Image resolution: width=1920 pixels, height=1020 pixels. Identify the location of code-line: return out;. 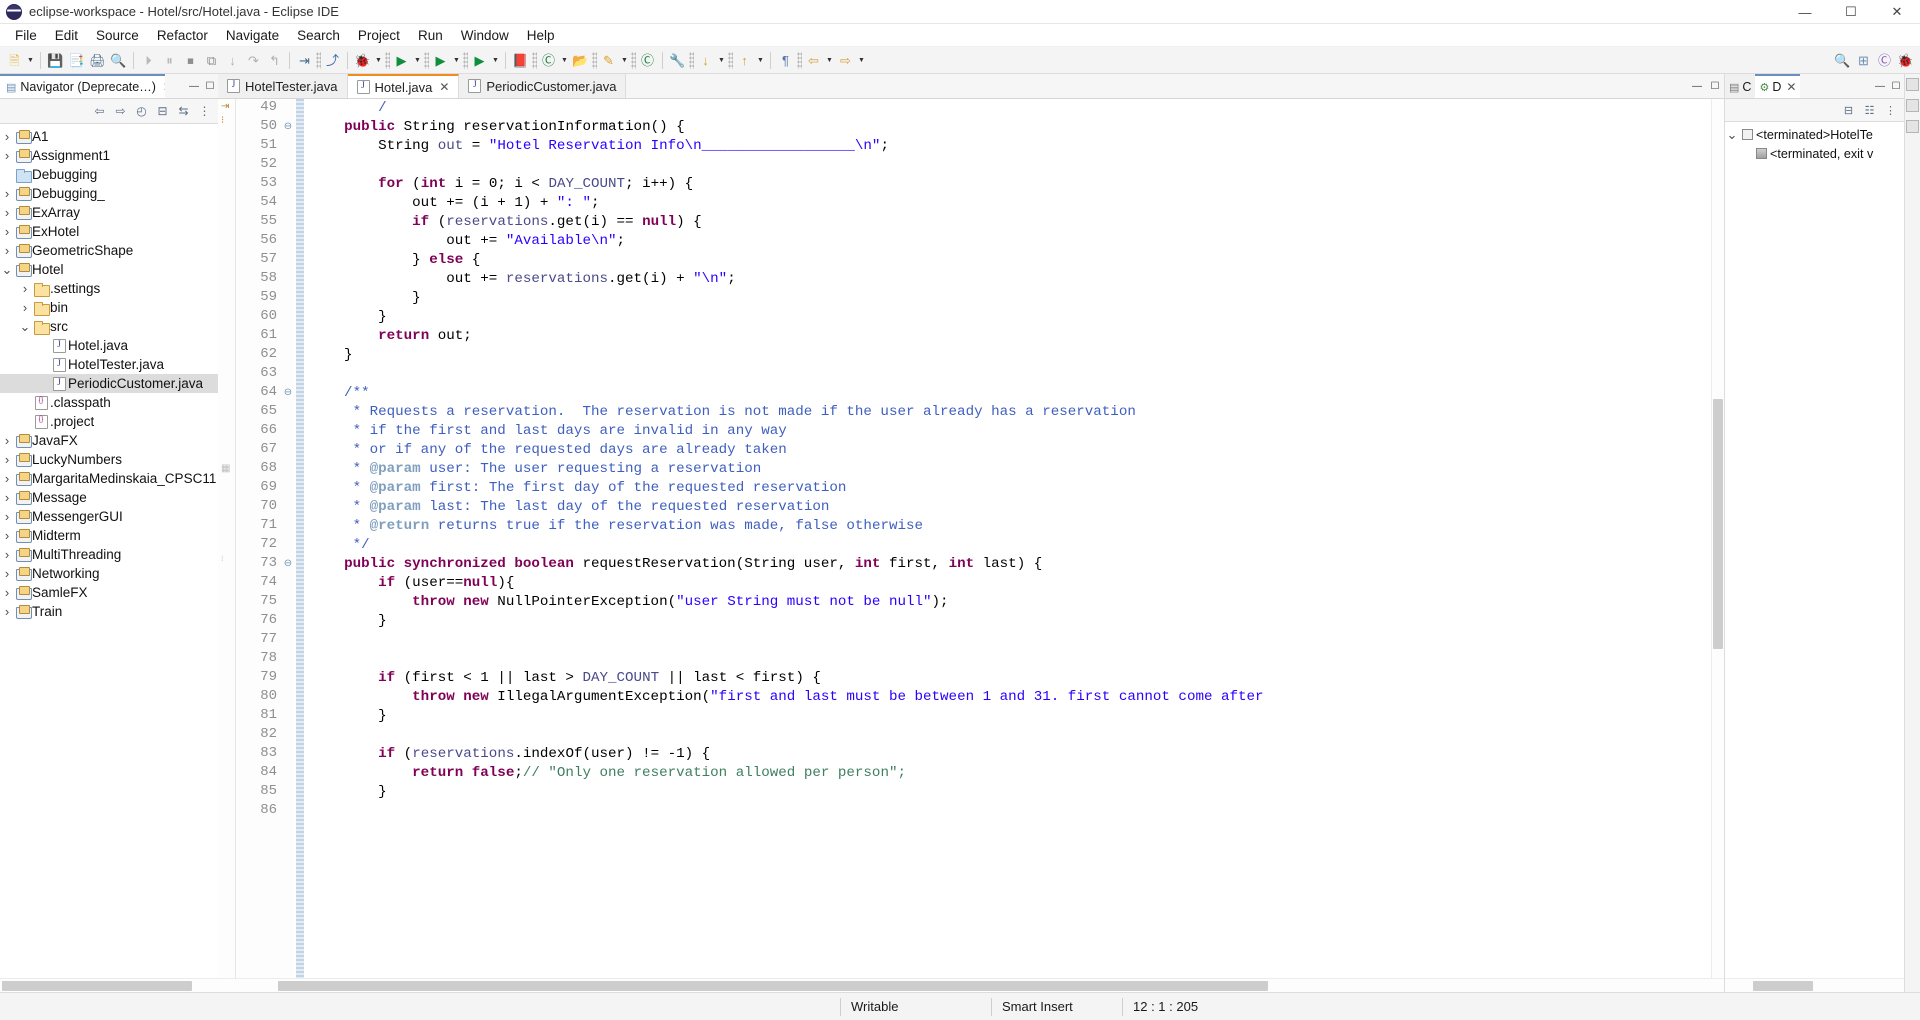
(1017, 336).